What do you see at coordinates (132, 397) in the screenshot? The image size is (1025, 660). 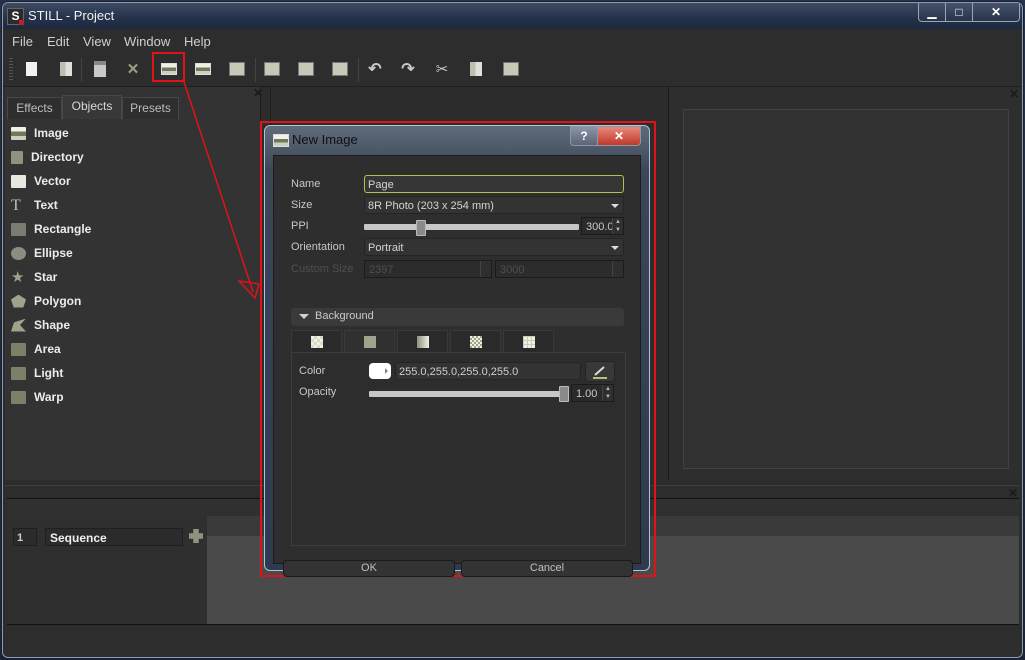 I see `object-item-warp: Warp` at bounding box center [132, 397].